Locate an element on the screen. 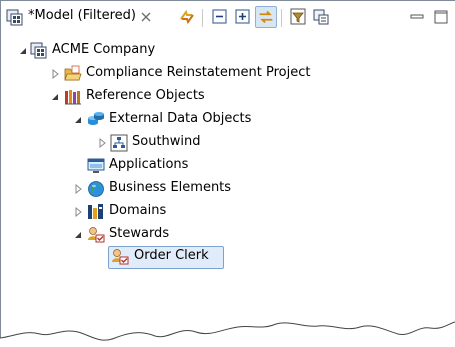 This screenshot has width=455, height=347. tree-item-order-clerk: Order Clerk is located at coordinates (166, 257).